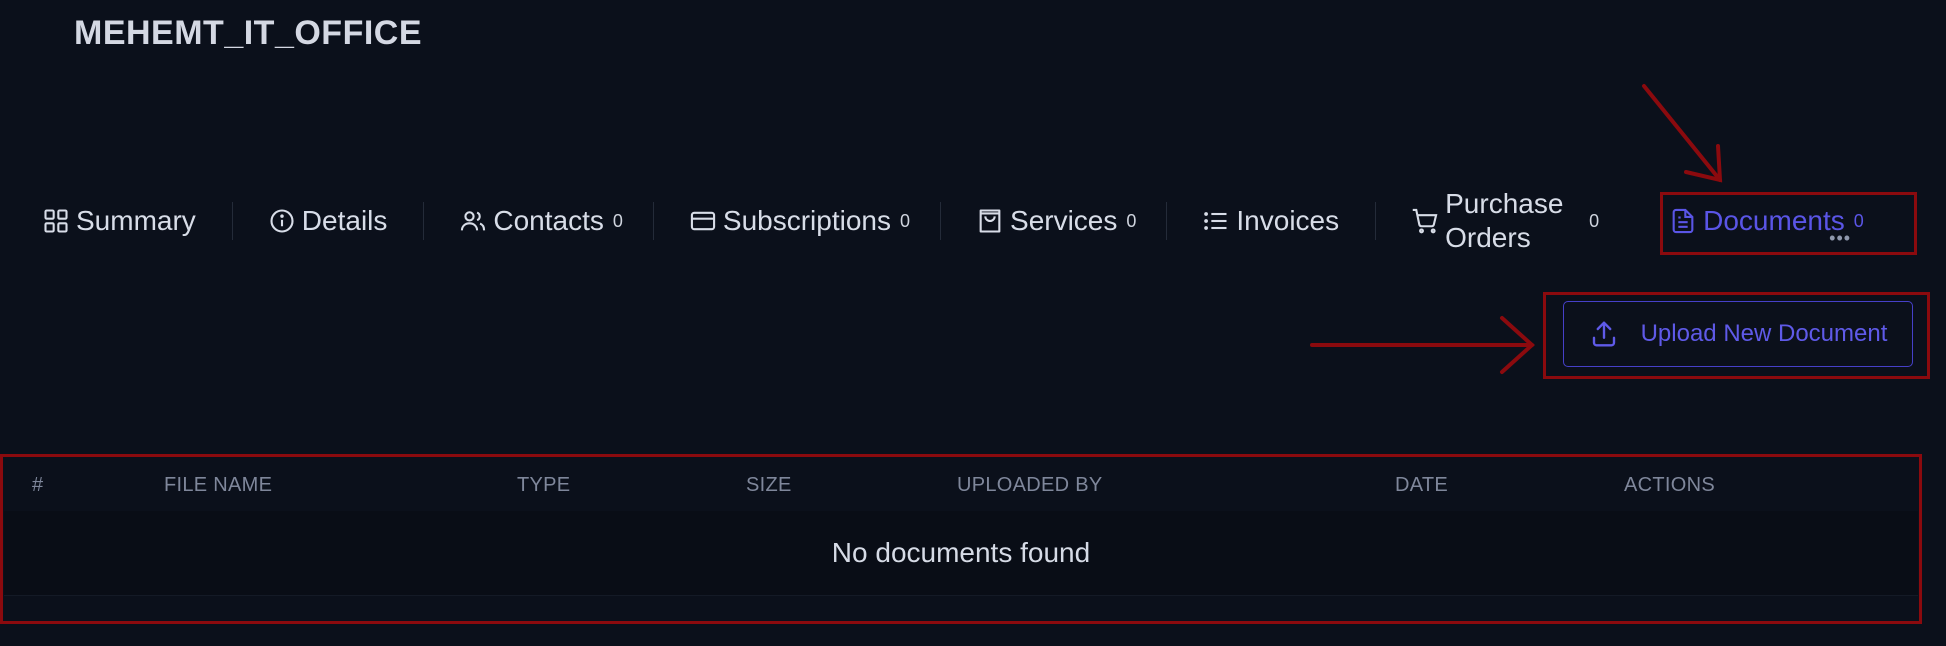  I want to click on tab-label: Summary, so click(136, 220).